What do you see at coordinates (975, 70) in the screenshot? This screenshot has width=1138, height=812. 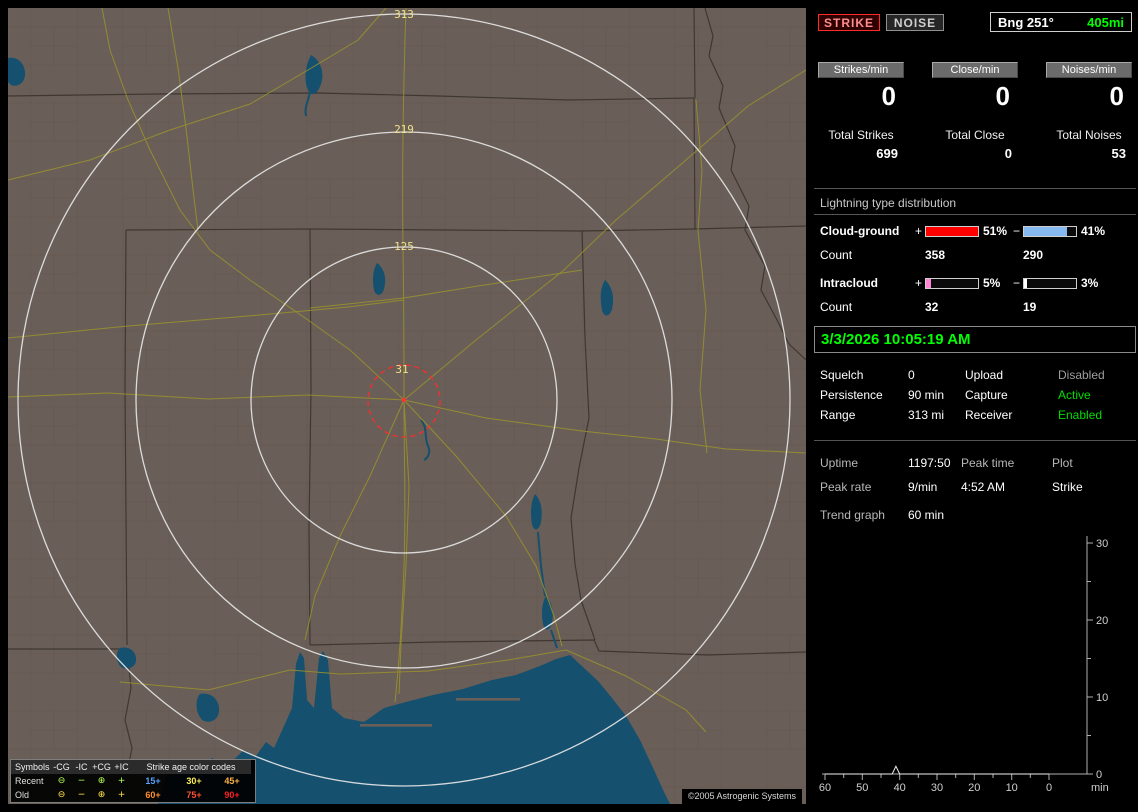 I see `rate-headers: Strikes/min Close/min Noises/min` at bounding box center [975, 70].